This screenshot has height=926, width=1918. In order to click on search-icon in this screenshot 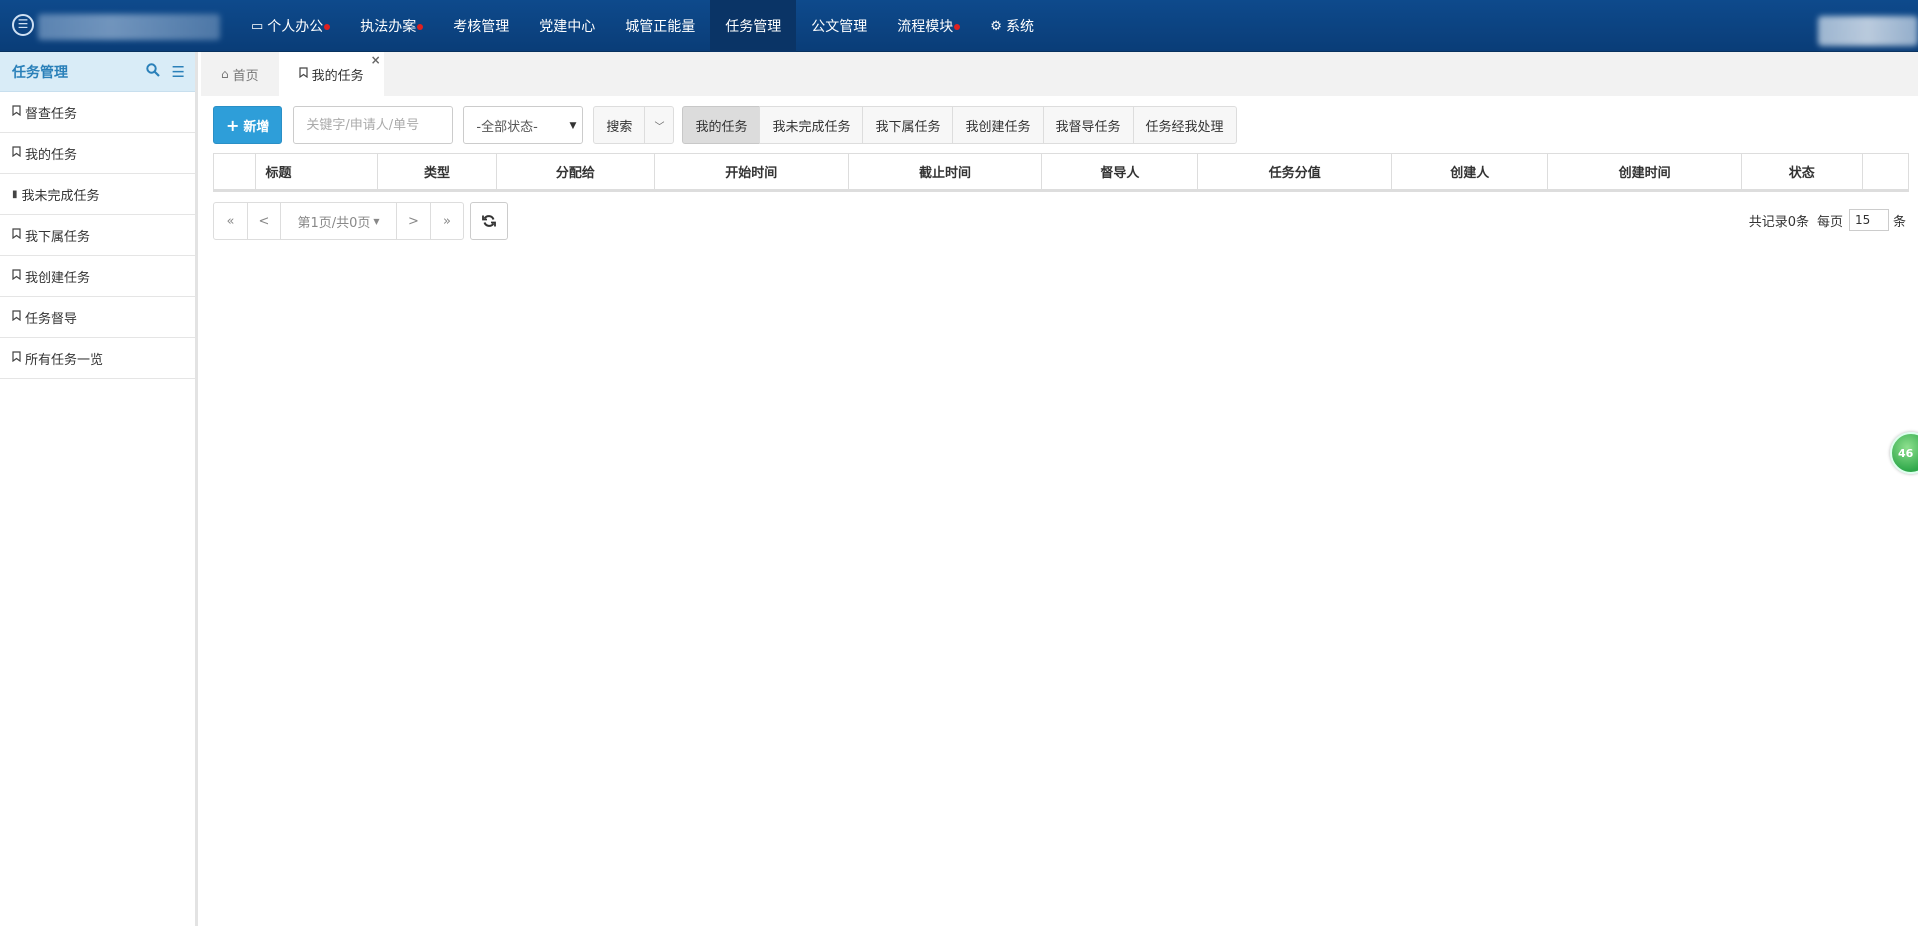, I will do `click(152, 71)`.